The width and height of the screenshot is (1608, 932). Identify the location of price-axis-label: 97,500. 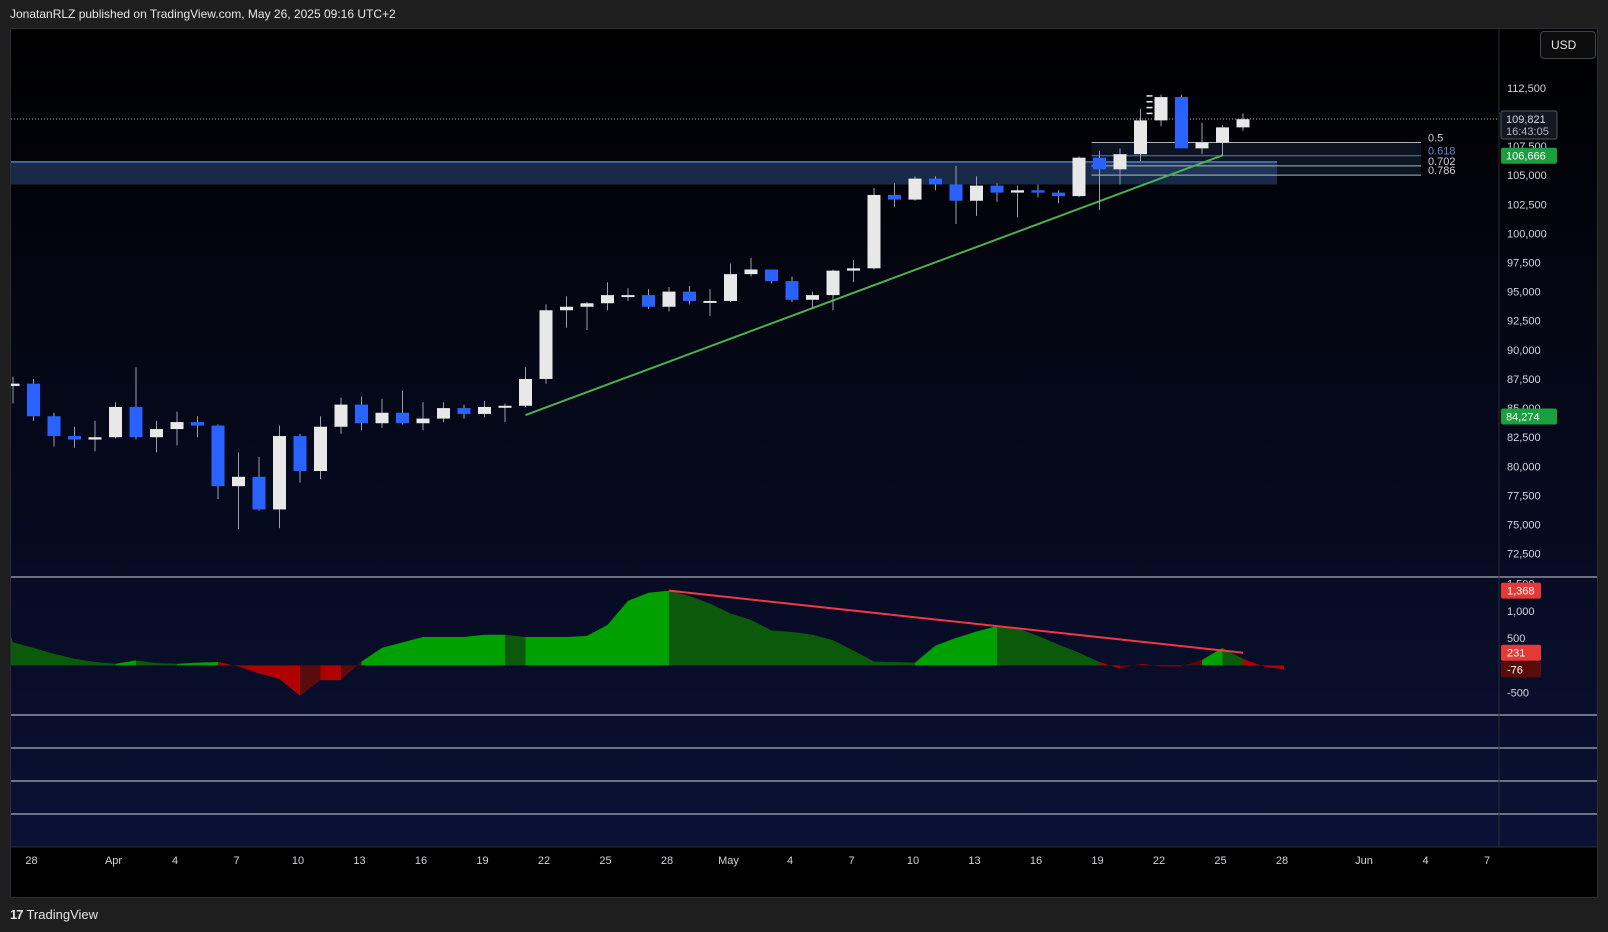
(1524, 263).